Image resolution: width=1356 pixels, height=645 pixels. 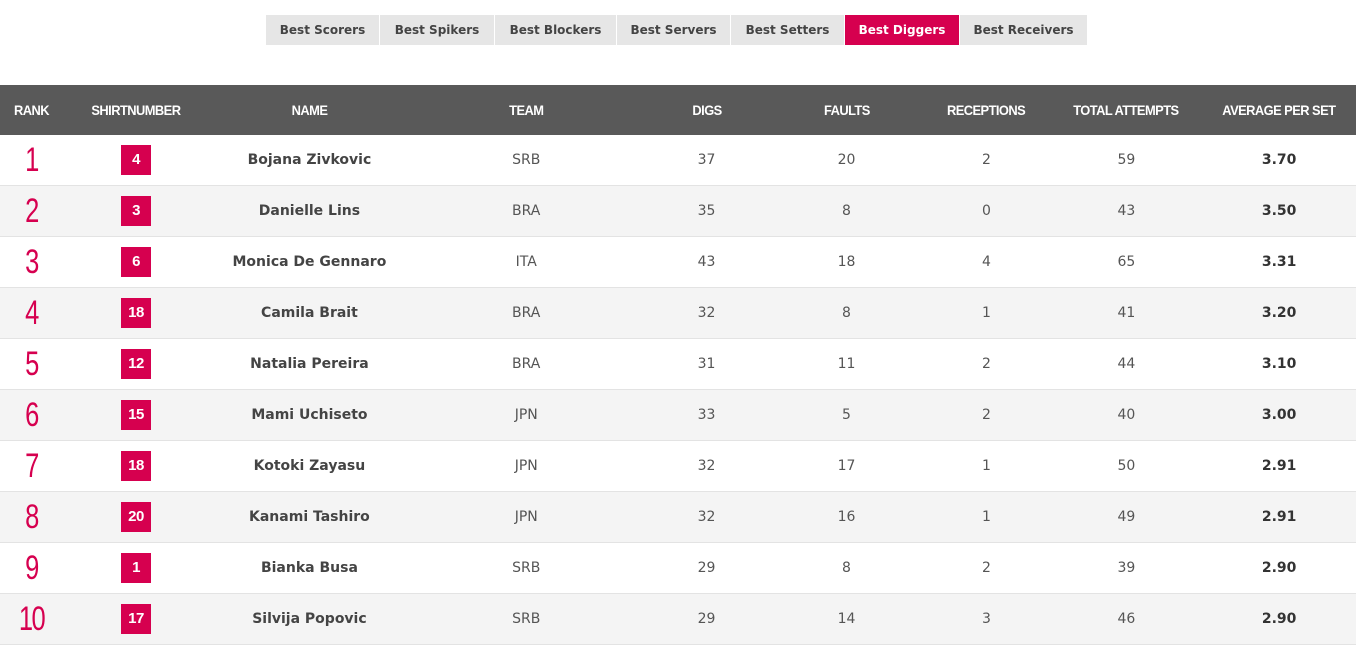 What do you see at coordinates (707, 110) in the screenshot?
I see `header-digs: DIGS` at bounding box center [707, 110].